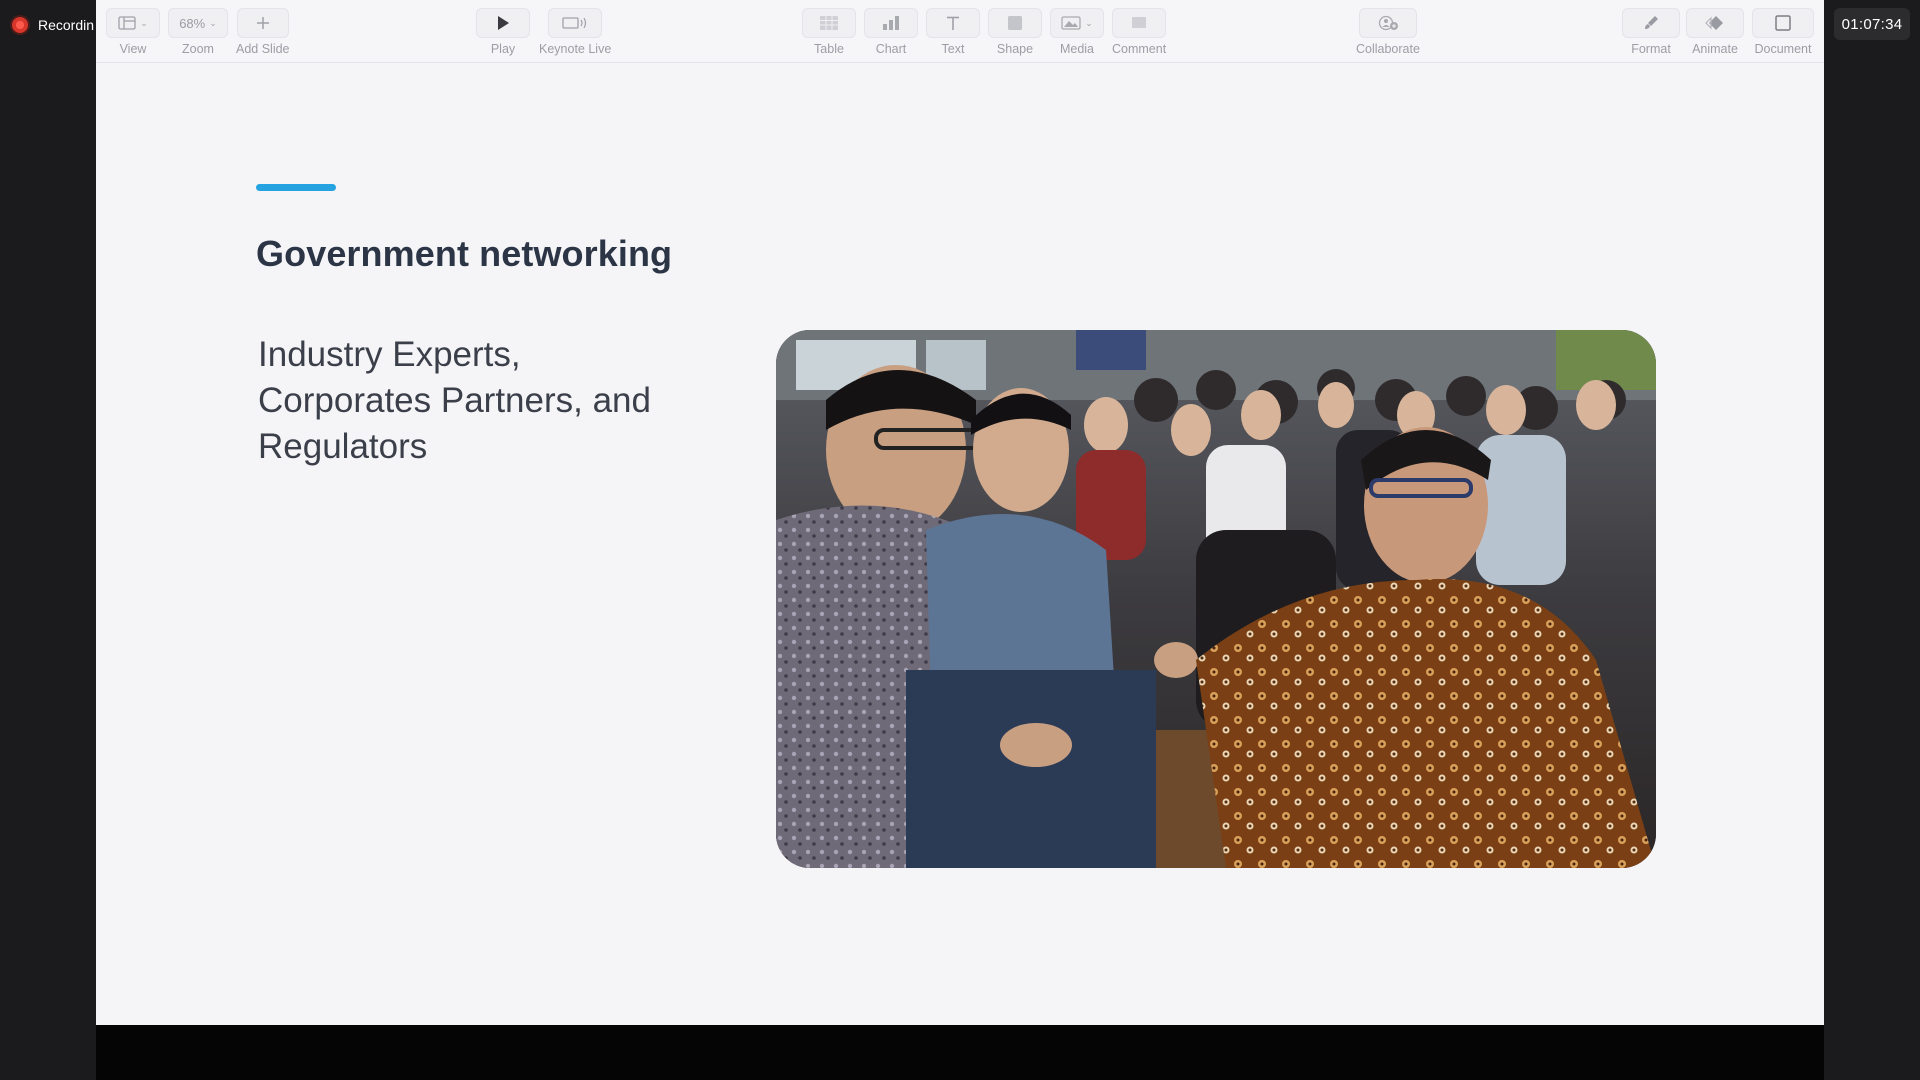 The image size is (1920, 1080). I want to click on media-button: ⌄, so click(1077, 23).